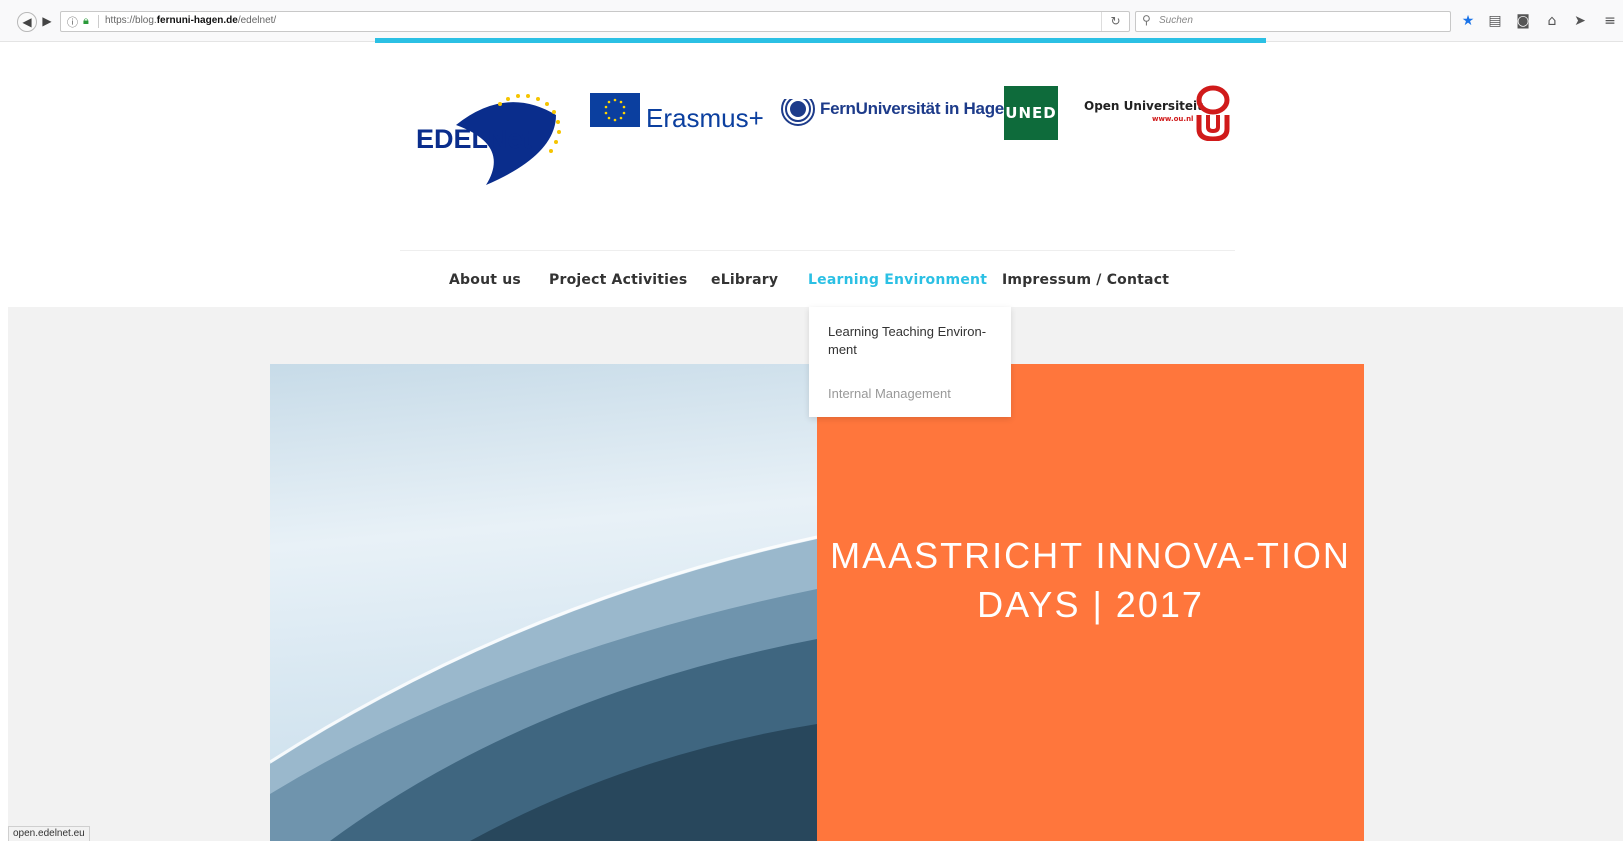  I want to click on reload-icon: ↻, so click(1115, 21).